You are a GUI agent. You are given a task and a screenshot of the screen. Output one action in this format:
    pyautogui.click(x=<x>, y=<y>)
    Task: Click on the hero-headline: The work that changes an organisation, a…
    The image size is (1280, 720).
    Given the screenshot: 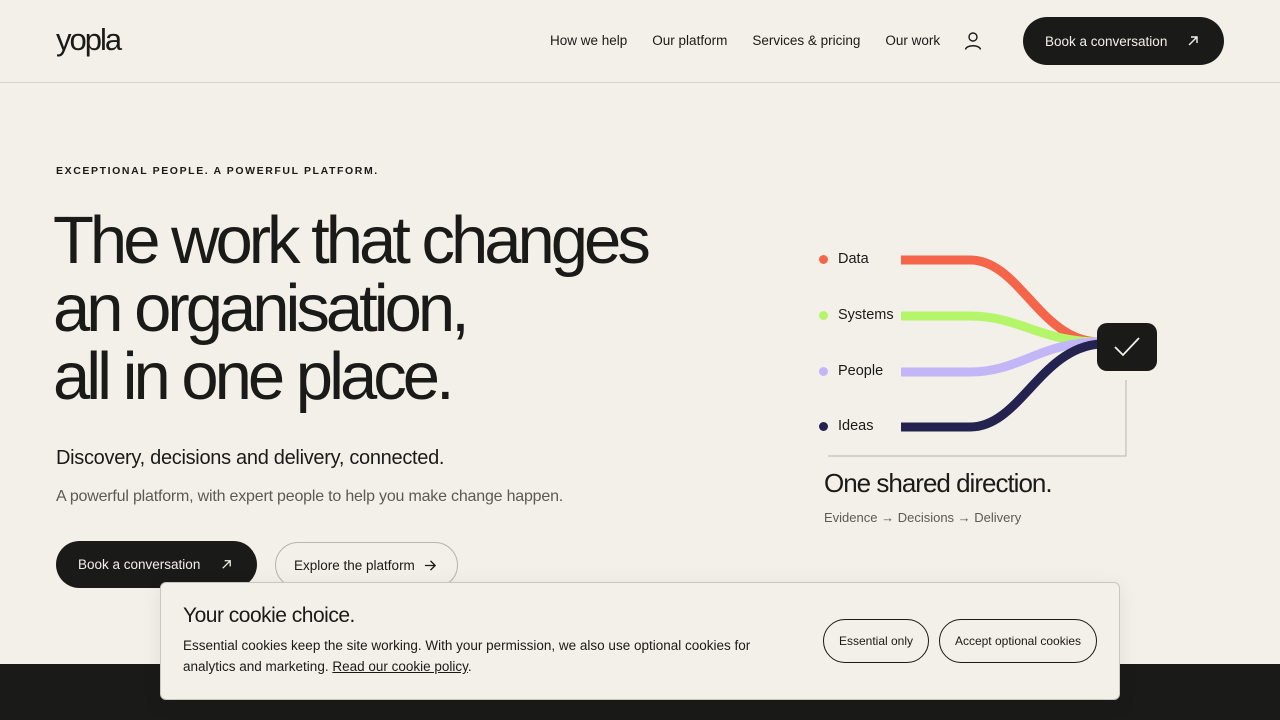 What is the action you would take?
    pyautogui.click(x=383, y=309)
    